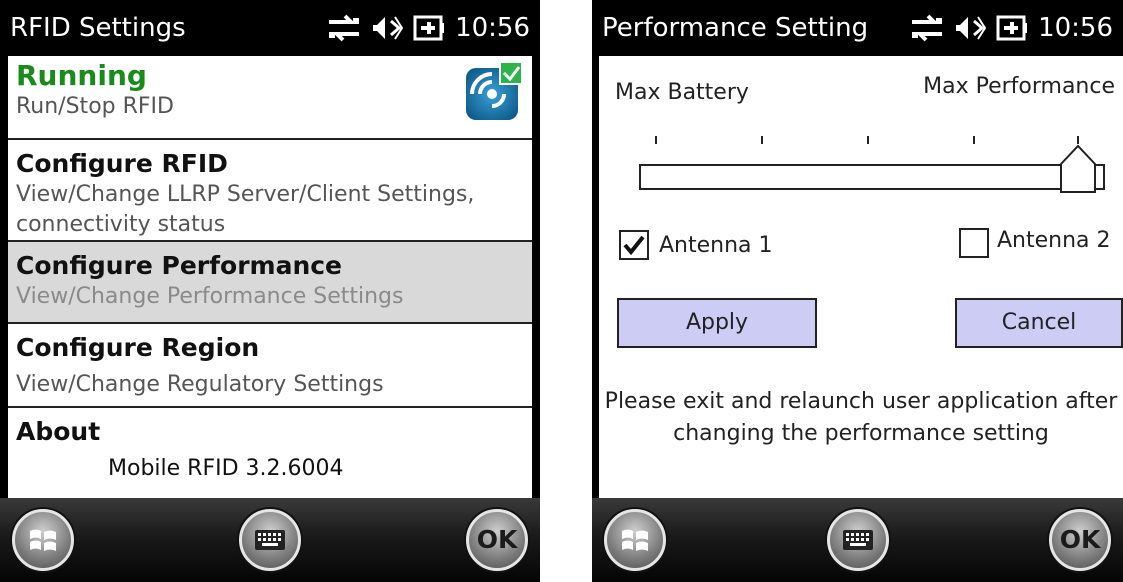  What do you see at coordinates (717, 323) in the screenshot?
I see `apply-button: Apply` at bounding box center [717, 323].